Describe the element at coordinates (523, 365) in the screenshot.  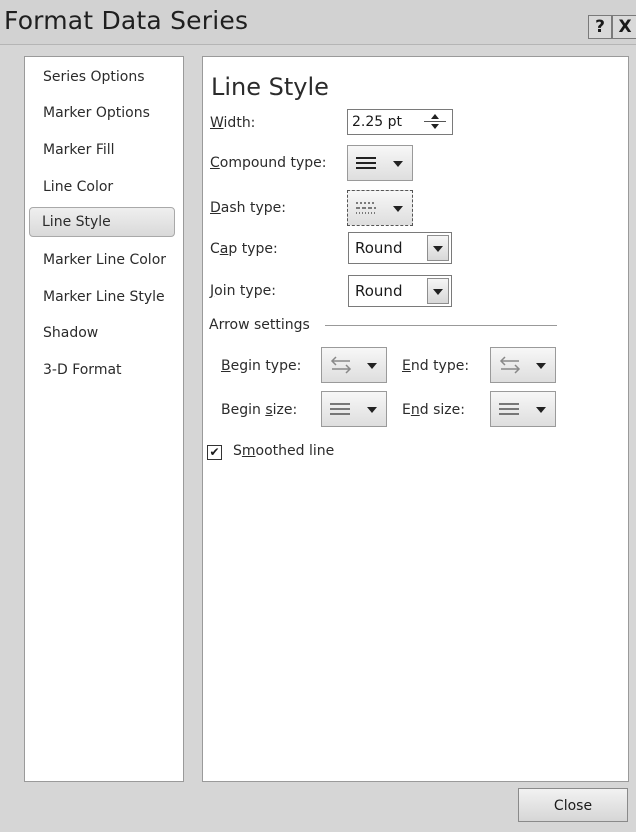
I see `end-type-dropdown` at that location.